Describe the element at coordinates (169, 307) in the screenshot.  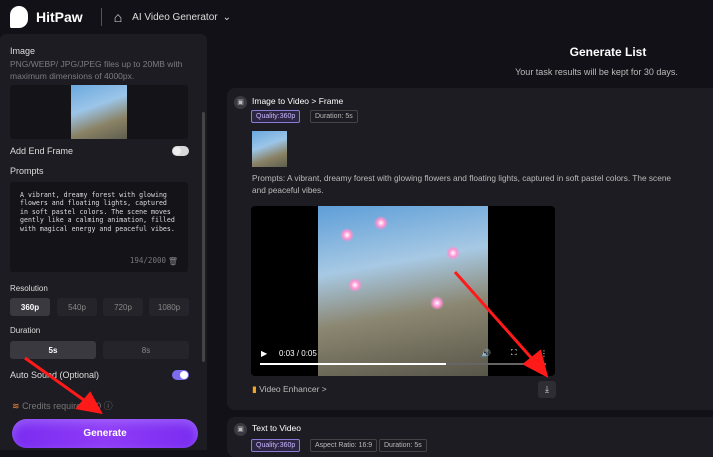
I see `resolution-1080p: 1080p` at that location.